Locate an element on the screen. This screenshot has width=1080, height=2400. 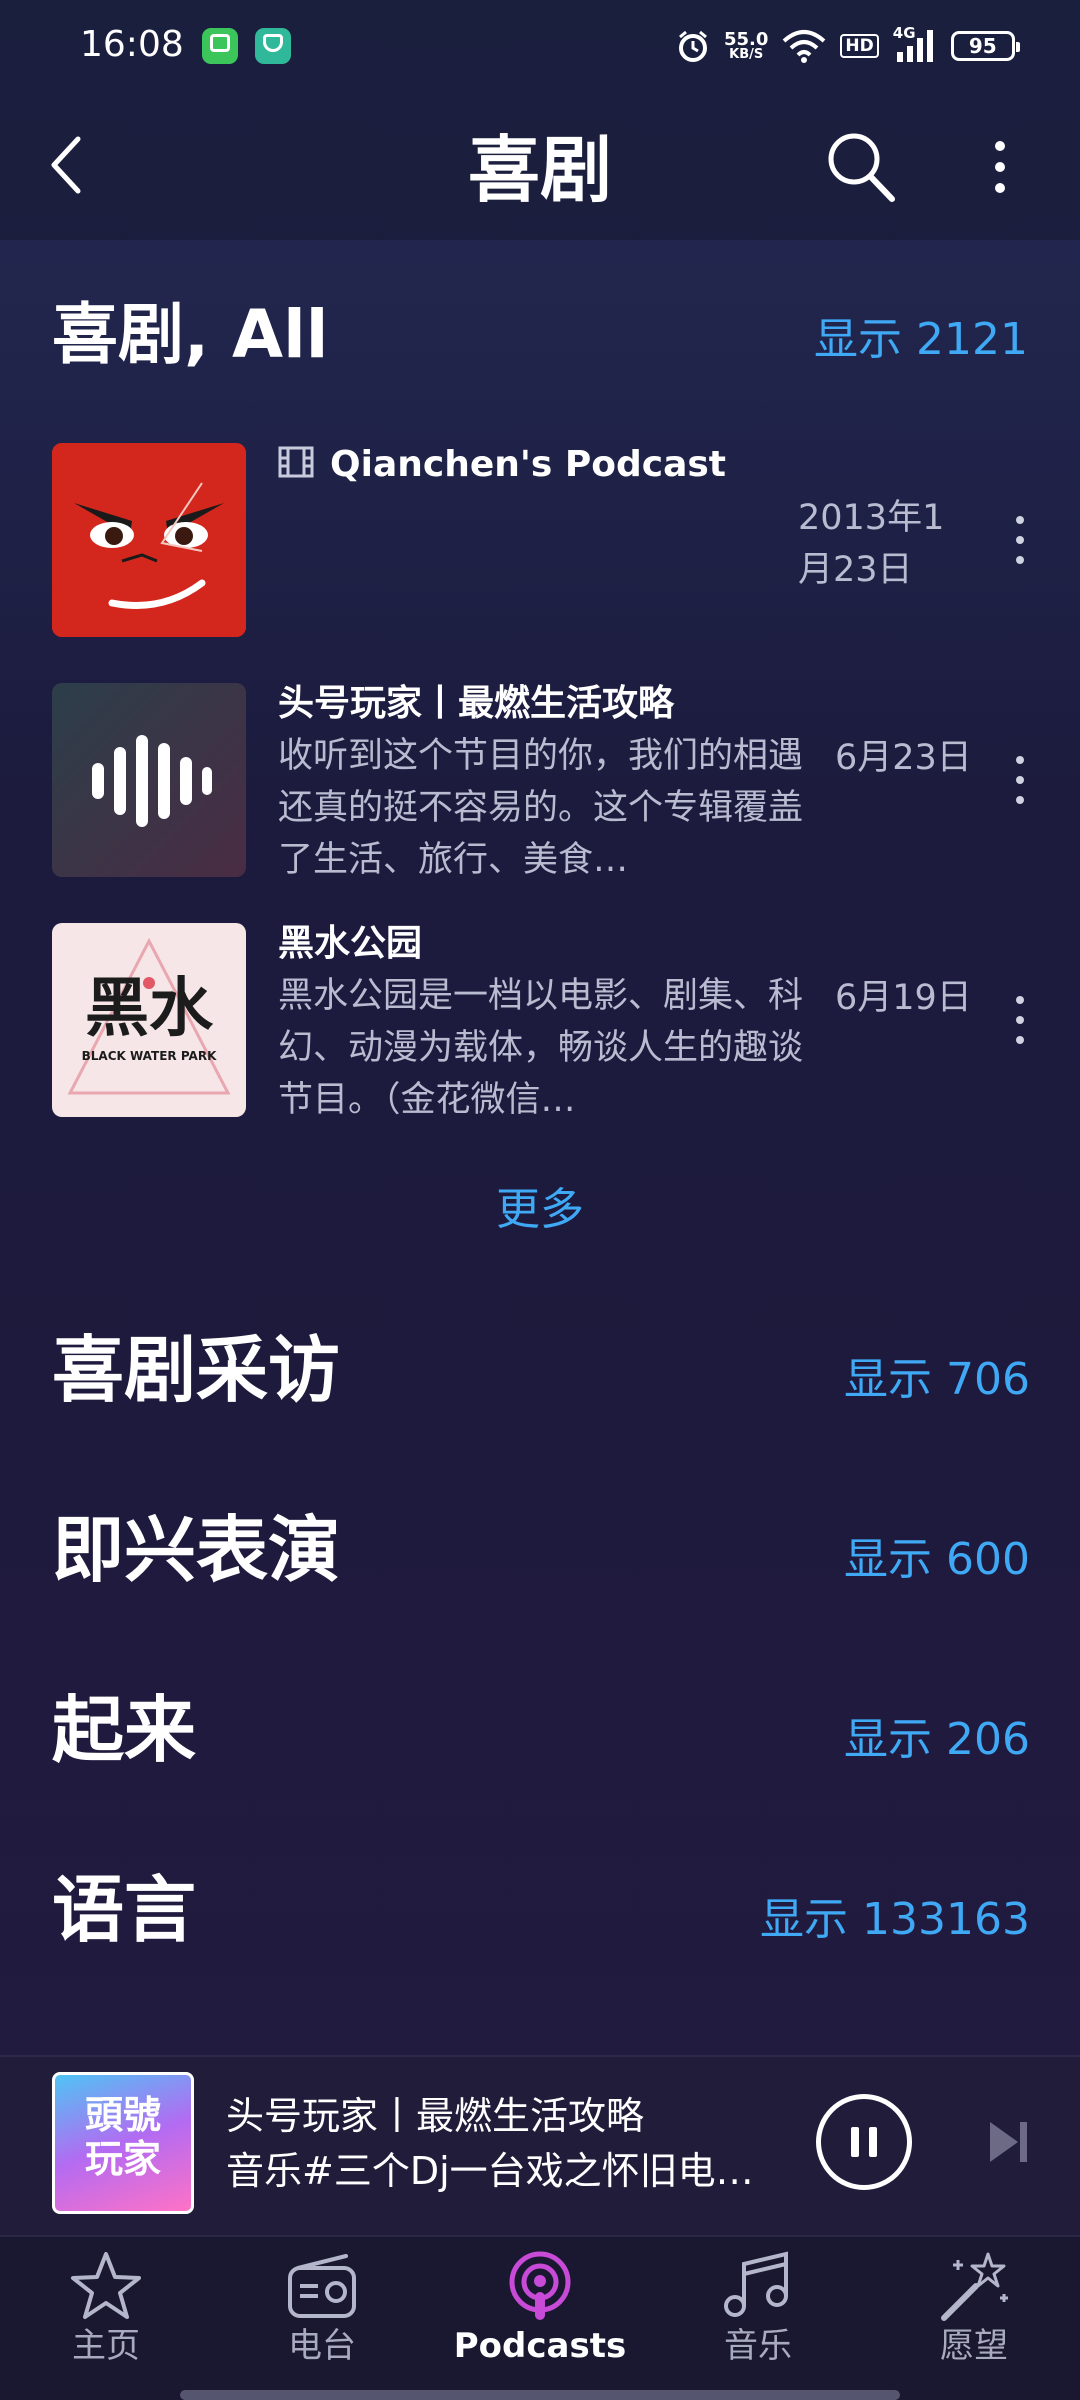
episode-title: 头号玩家丨最燃生活攻略 is located at coordinates (476, 704).